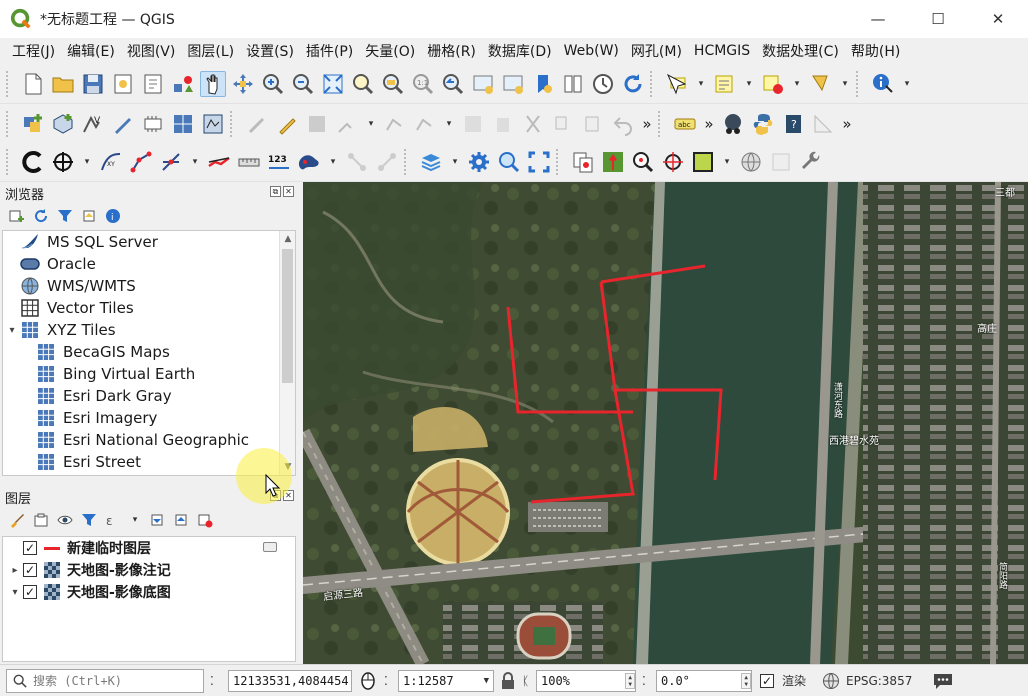 This screenshot has height=696, width=1028. I want to click on minimize-button: —, so click(878, 19).